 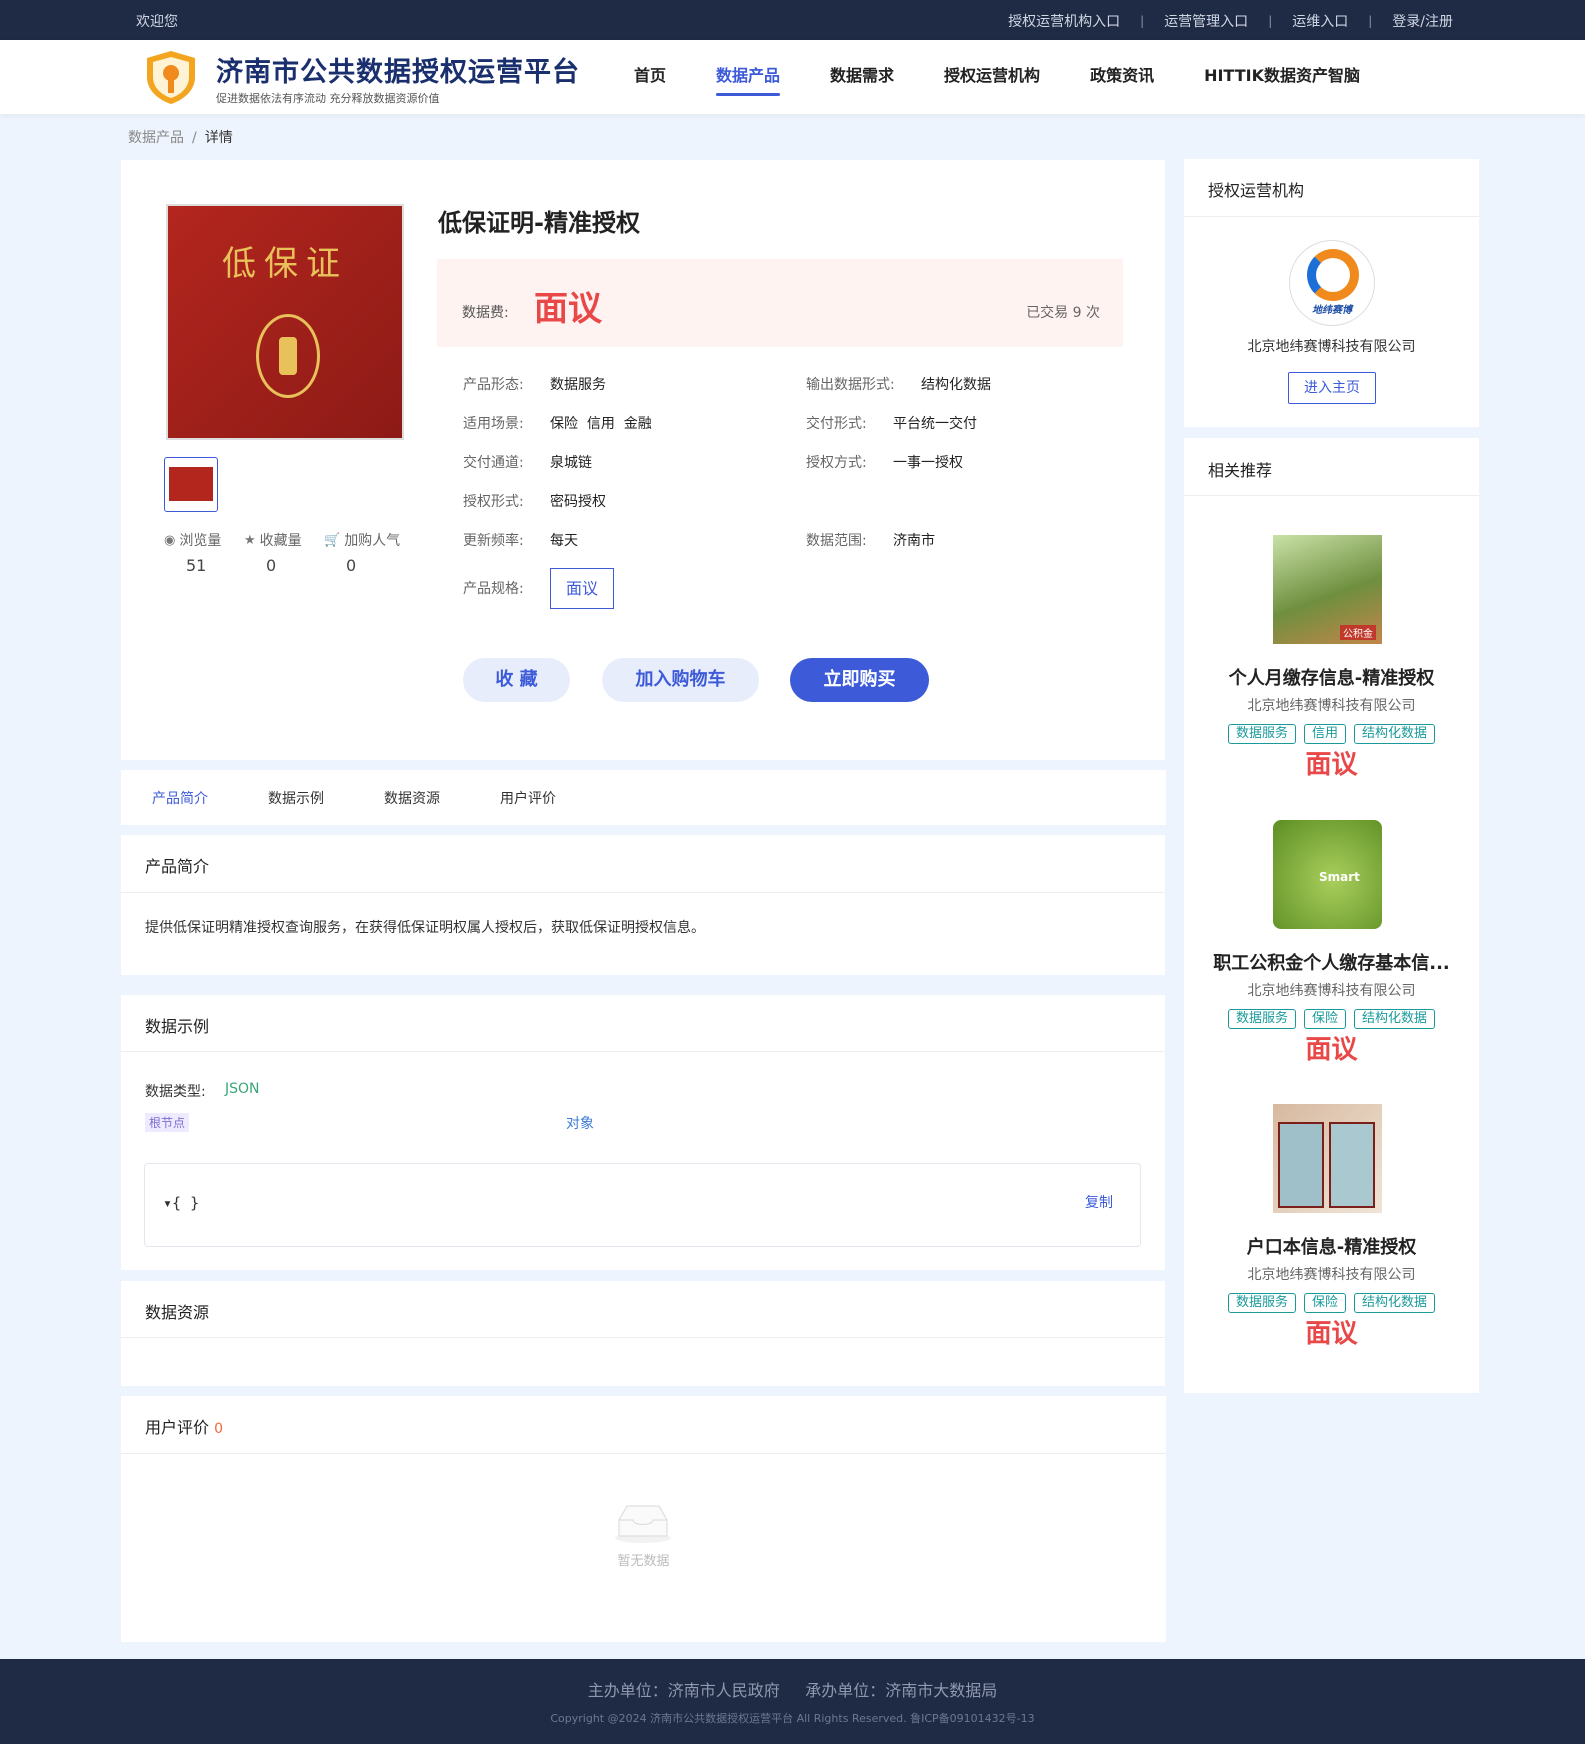 What do you see at coordinates (643, 1524) in the screenshot?
I see `empty-inbox-icon` at bounding box center [643, 1524].